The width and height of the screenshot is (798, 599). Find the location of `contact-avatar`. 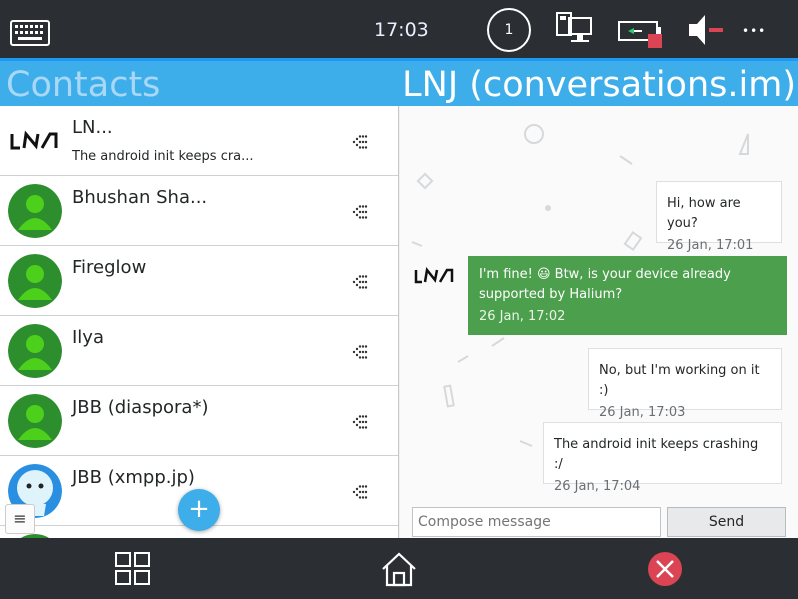

contact-avatar is located at coordinates (435, 278).